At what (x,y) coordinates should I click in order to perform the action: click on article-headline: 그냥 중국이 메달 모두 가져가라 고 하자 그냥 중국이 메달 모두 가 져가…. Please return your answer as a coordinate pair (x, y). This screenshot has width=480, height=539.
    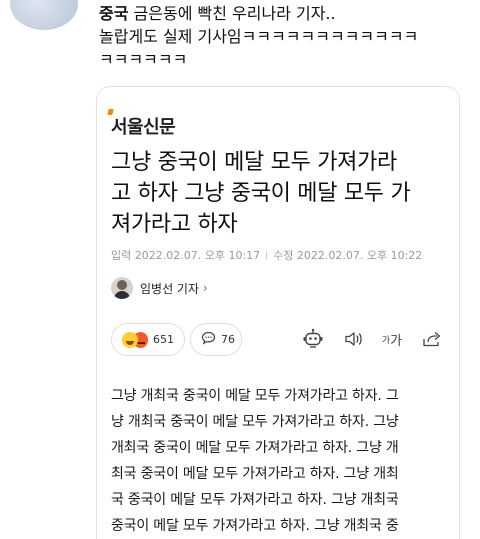
    Looking at the image, I should click on (281, 193).